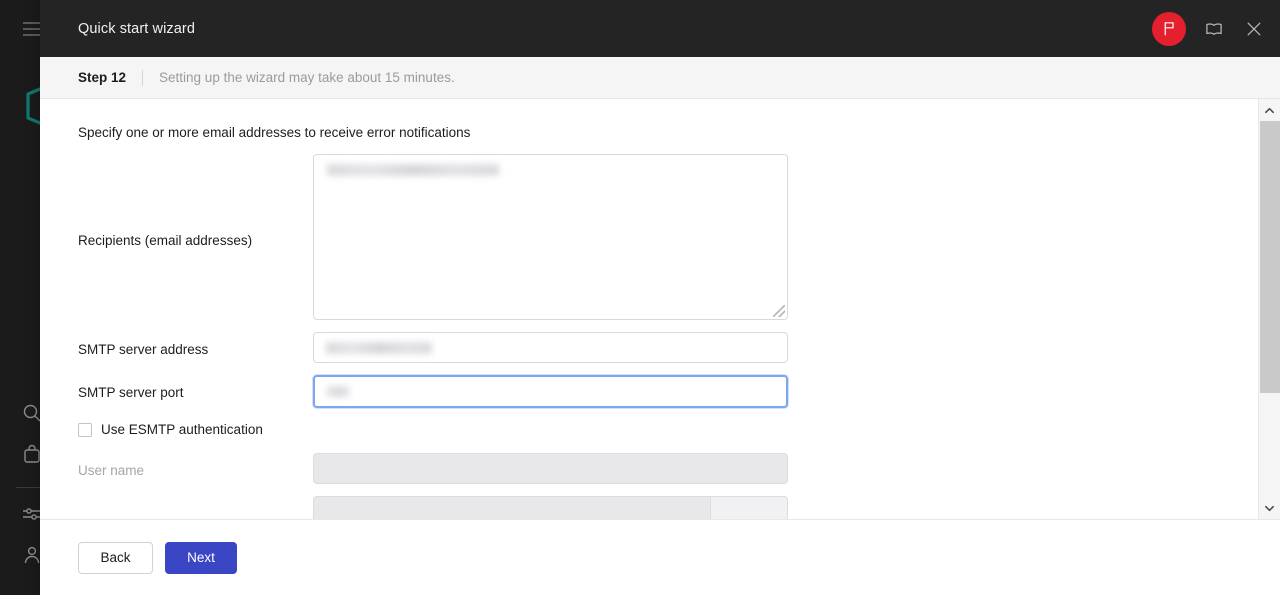  Describe the element at coordinates (32, 29) in the screenshot. I see `hamburger-icon` at that location.